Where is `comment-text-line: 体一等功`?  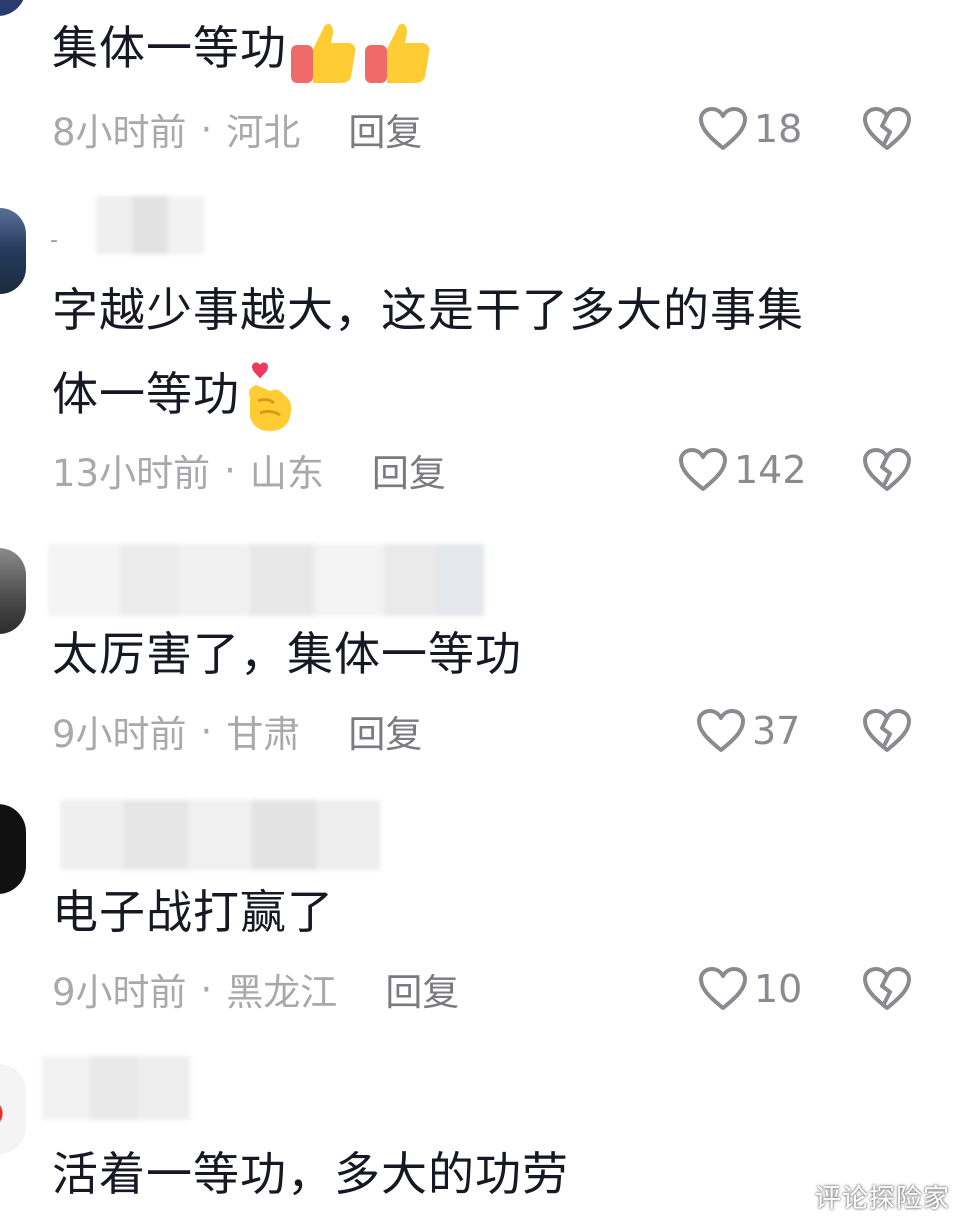 comment-text-line: 体一等功 is located at coordinates (428, 394).